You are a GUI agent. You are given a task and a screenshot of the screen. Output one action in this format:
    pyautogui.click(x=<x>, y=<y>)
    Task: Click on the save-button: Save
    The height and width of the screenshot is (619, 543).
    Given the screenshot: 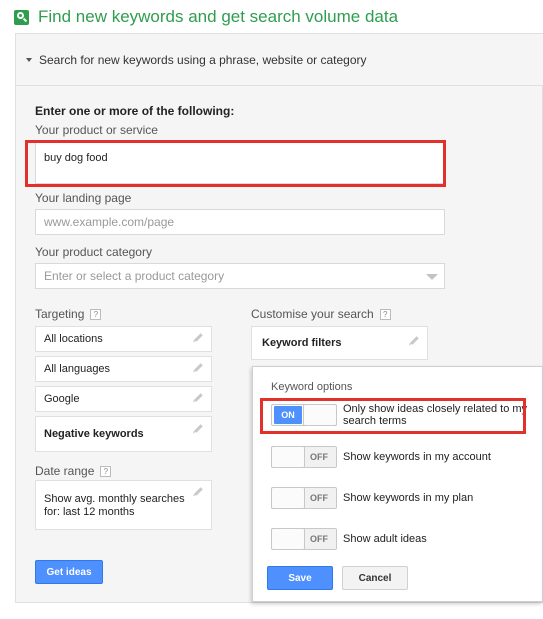 What is the action you would take?
    pyautogui.click(x=300, y=578)
    